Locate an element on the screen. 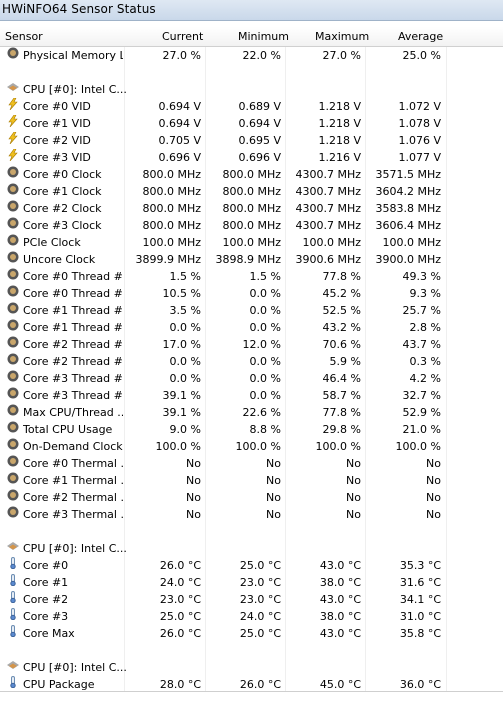 The width and height of the screenshot is (503, 706). table-row: Core #1 VID 0.694 V 0.694 V 1.218 V 1.078 V is located at coordinates (251, 123).